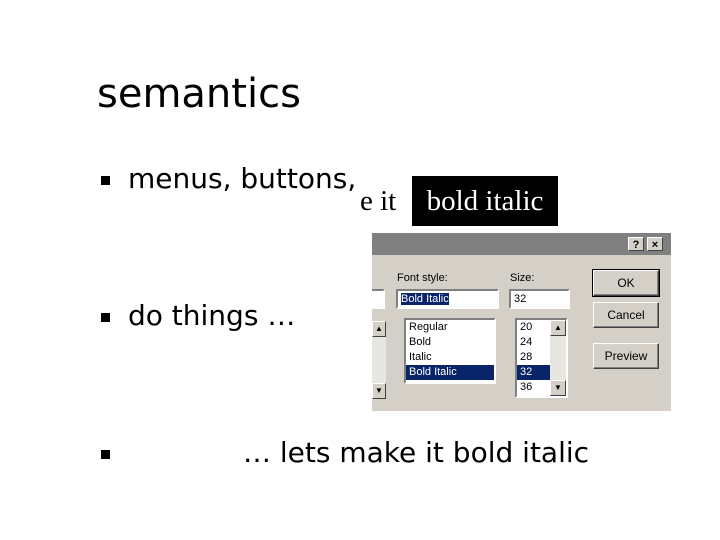 This screenshot has width=720, height=540. I want to click on dialog-titlebar: ? ×, so click(521, 244).